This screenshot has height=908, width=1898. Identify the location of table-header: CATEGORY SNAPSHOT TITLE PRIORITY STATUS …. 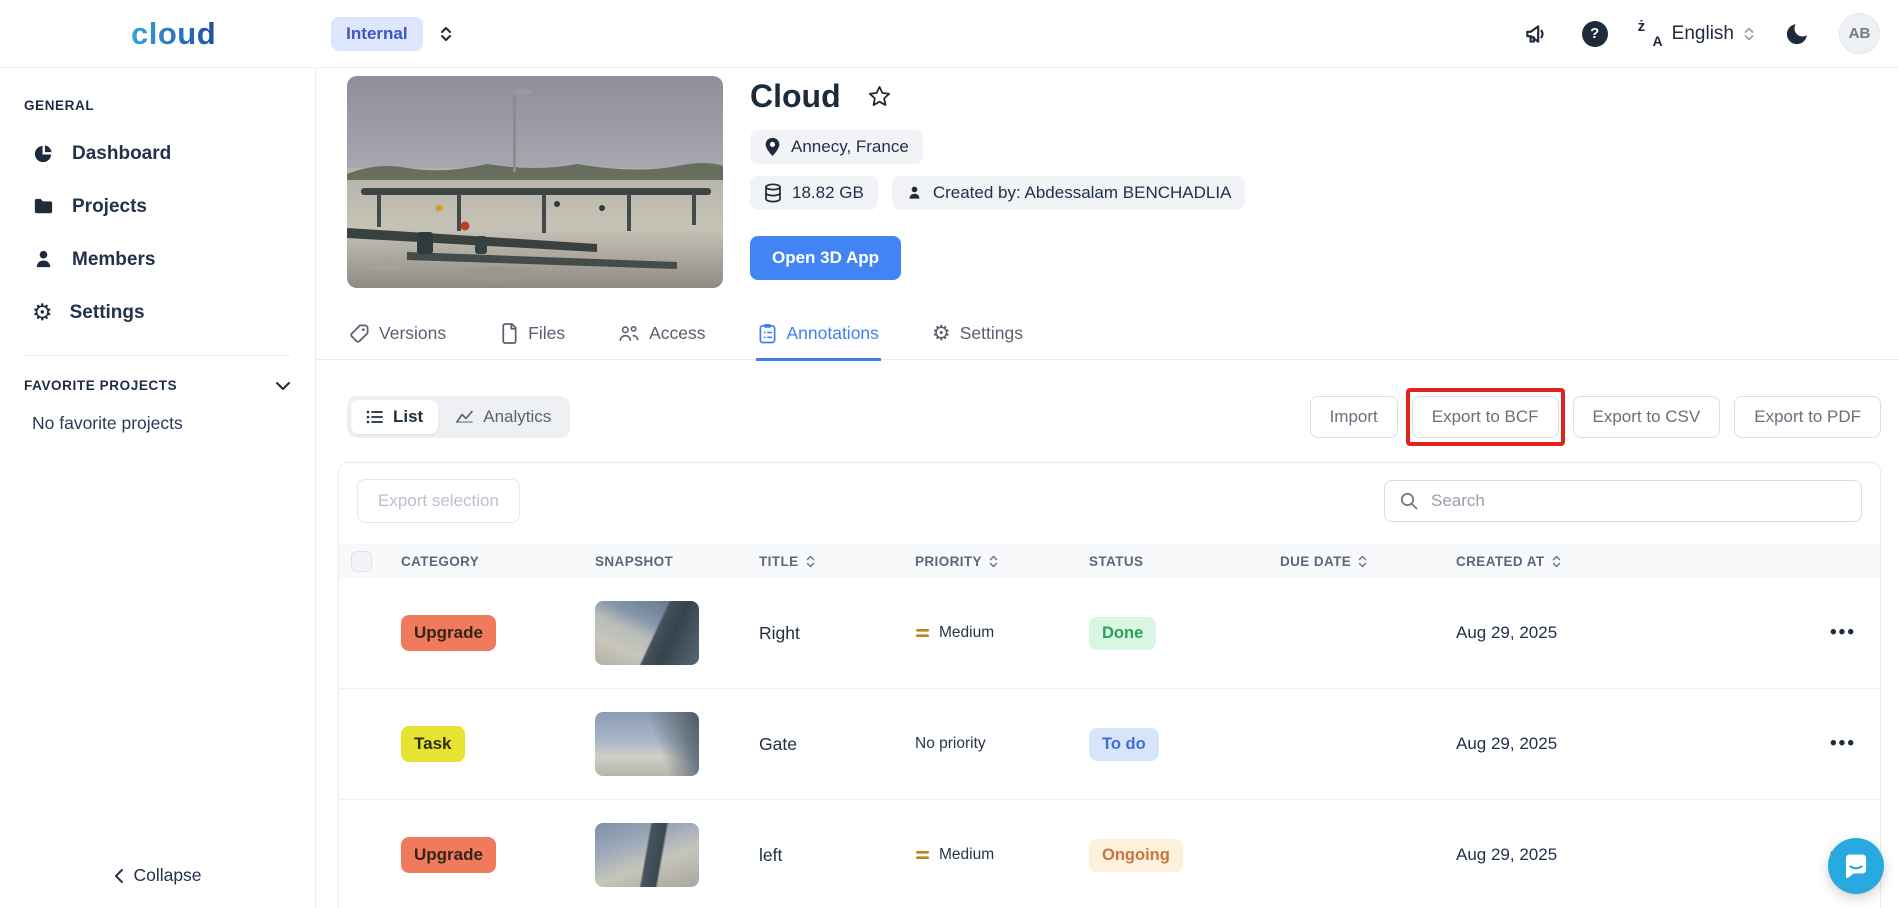
(1109, 561).